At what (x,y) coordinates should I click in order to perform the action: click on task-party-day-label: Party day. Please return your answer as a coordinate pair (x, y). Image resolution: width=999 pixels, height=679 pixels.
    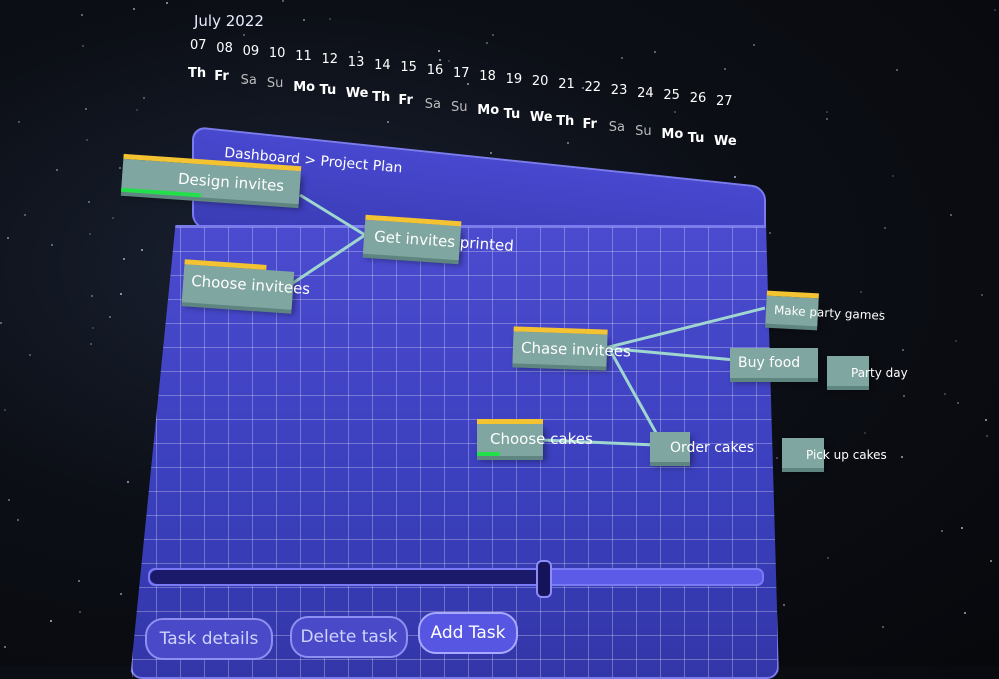
    Looking at the image, I should click on (879, 373).